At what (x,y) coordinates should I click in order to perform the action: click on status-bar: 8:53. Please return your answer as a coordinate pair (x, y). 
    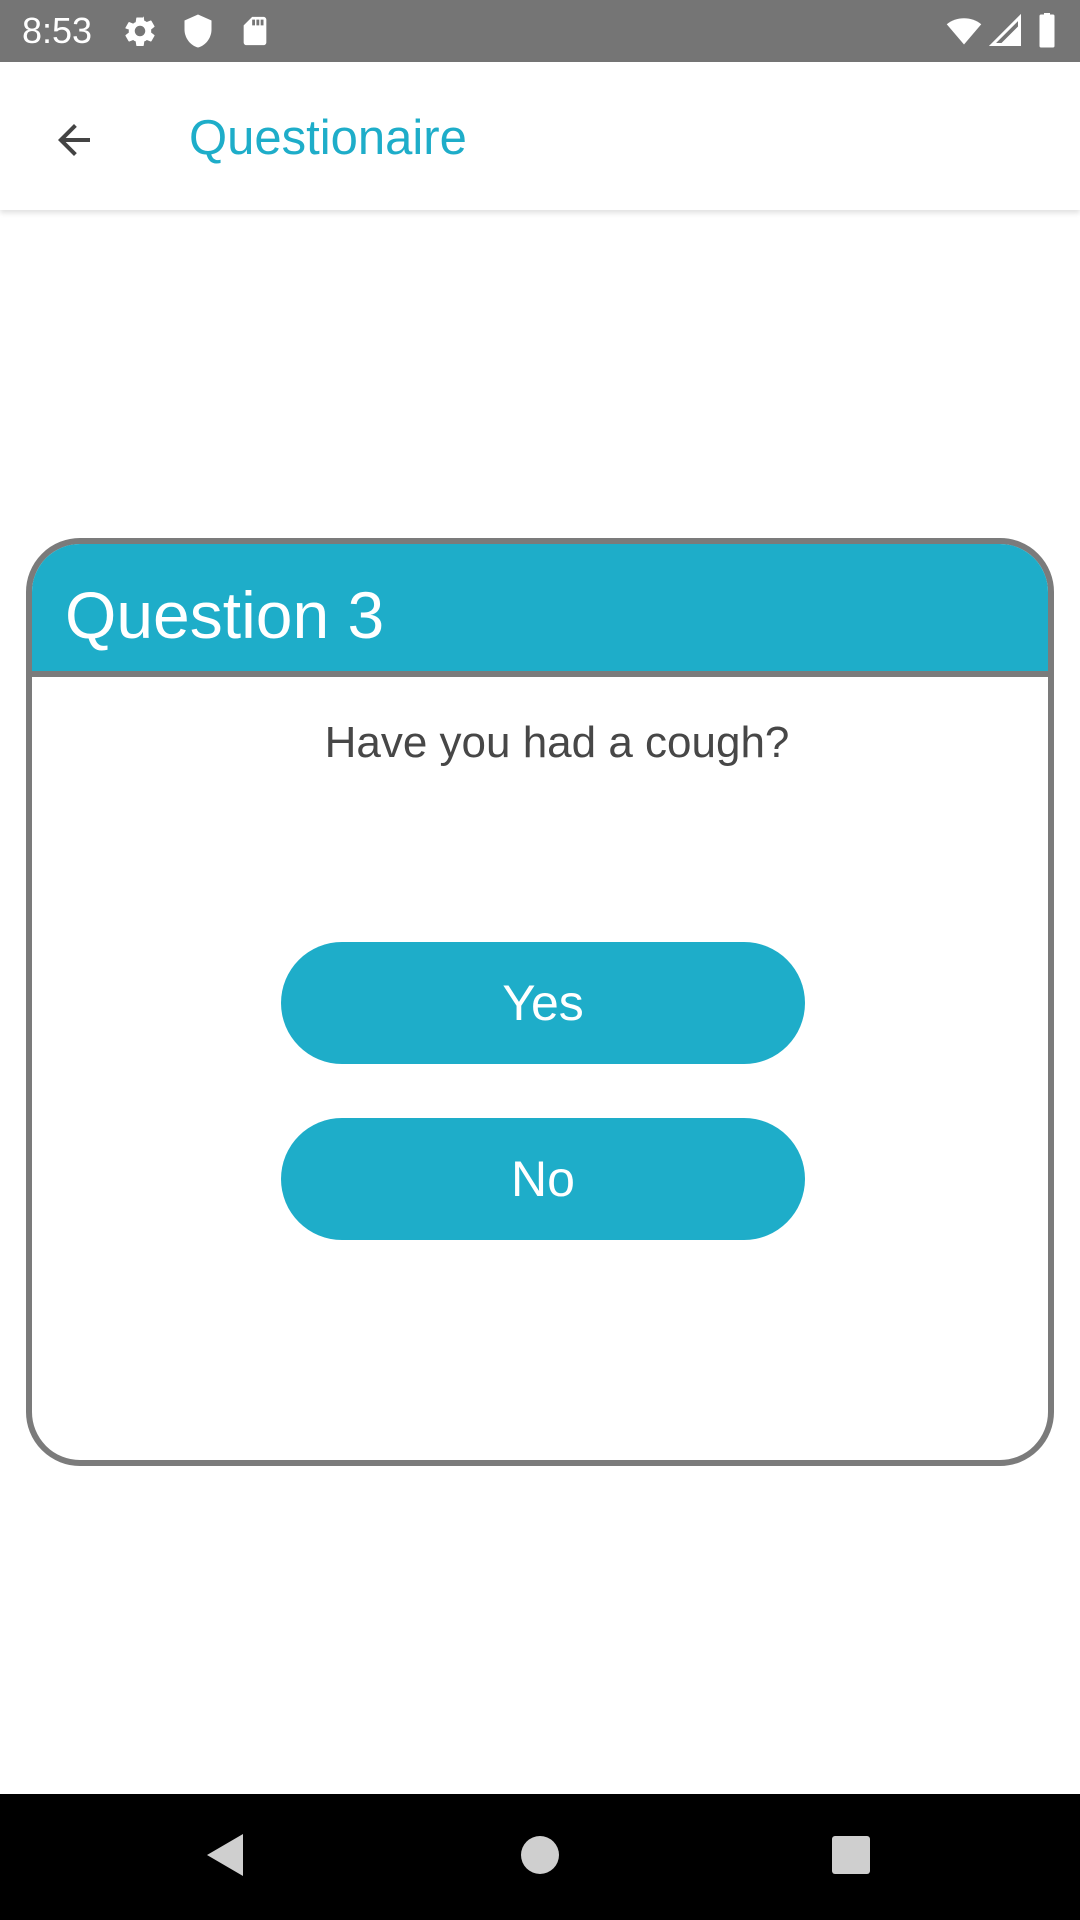
    Looking at the image, I should click on (540, 31).